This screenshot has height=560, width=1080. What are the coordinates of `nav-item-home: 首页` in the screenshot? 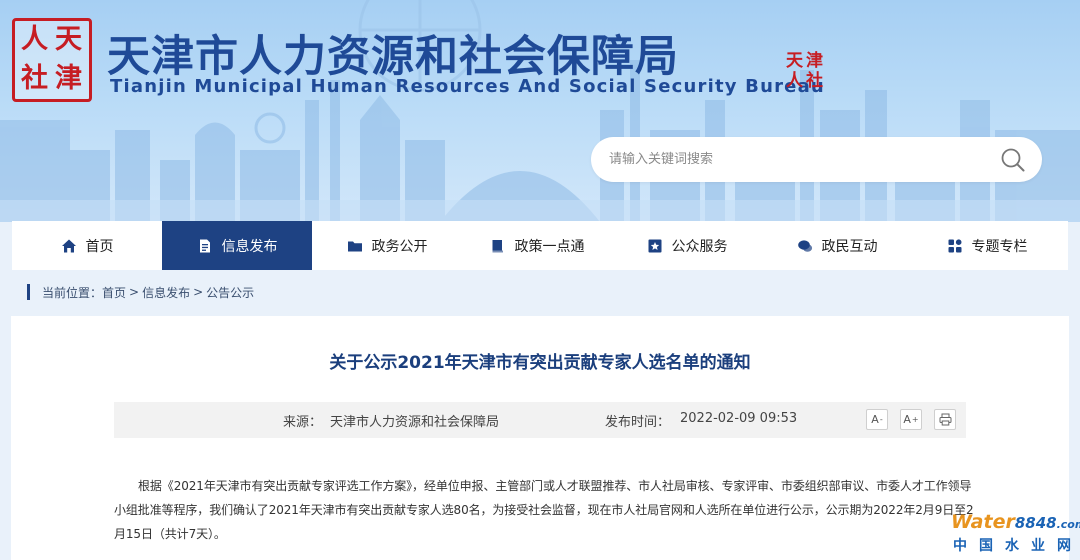 It's located at (87, 245).